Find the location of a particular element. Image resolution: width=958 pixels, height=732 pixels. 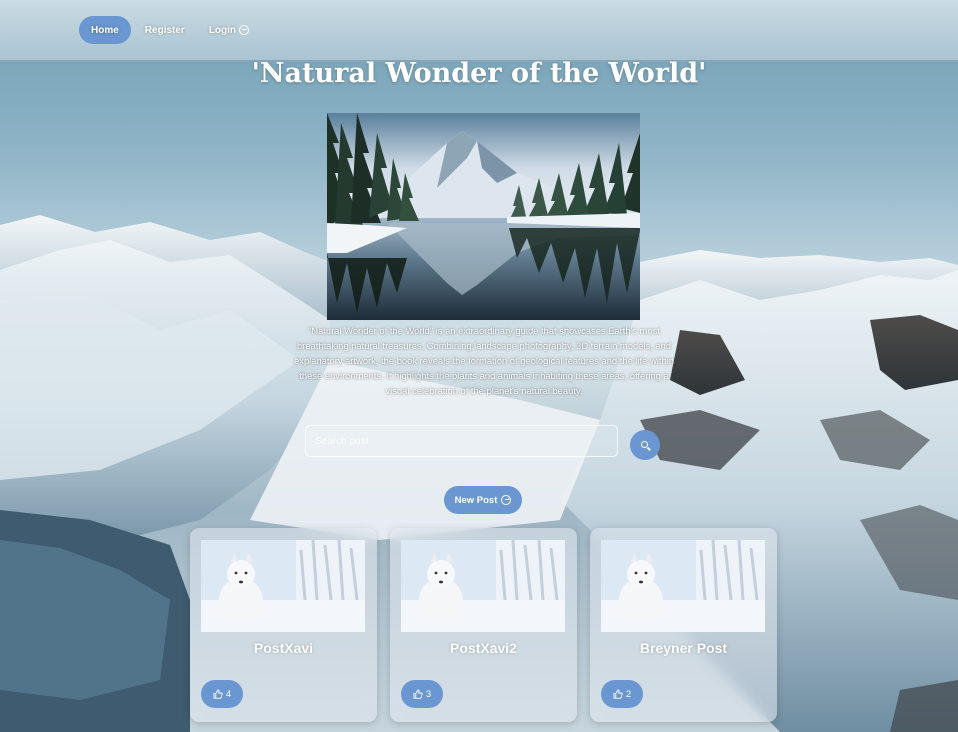

post-card: Breyner Post 2 is located at coordinates (683, 625).